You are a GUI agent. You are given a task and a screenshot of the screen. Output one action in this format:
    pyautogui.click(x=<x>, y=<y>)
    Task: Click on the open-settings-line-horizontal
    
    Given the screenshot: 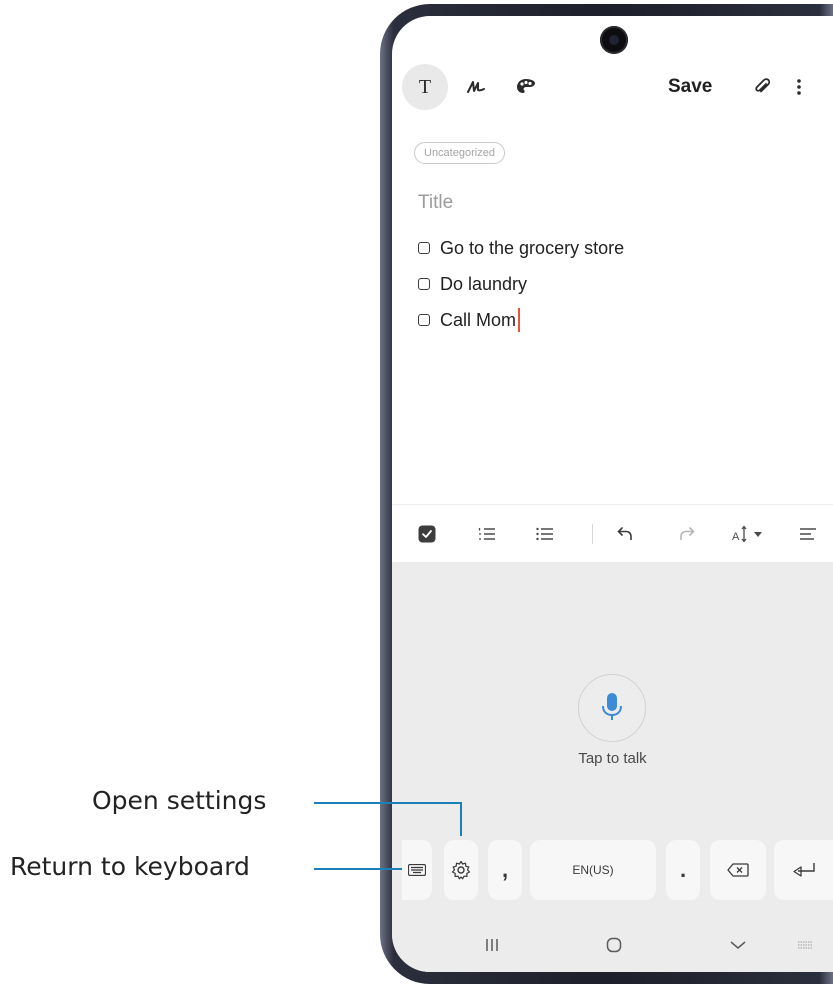 What is the action you would take?
    pyautogui.click(x=388, y=803)
    